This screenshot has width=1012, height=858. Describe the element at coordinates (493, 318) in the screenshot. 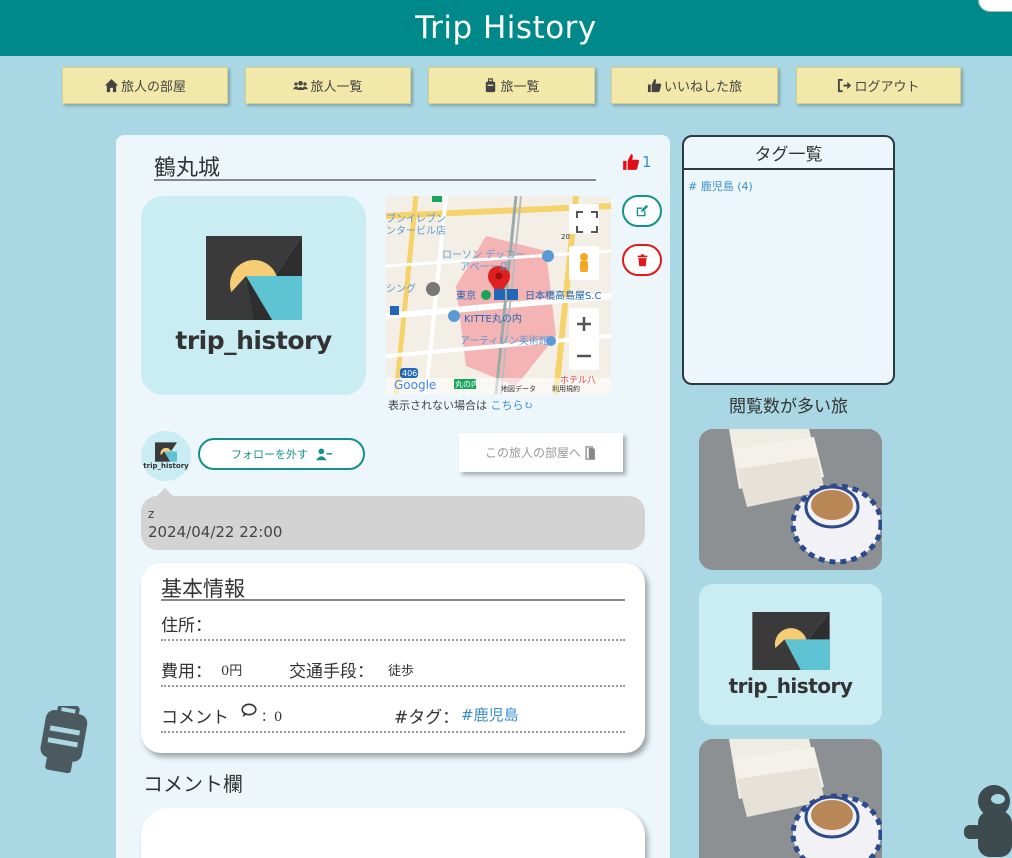

I see `map-label: KITTE丸の内` at that location.